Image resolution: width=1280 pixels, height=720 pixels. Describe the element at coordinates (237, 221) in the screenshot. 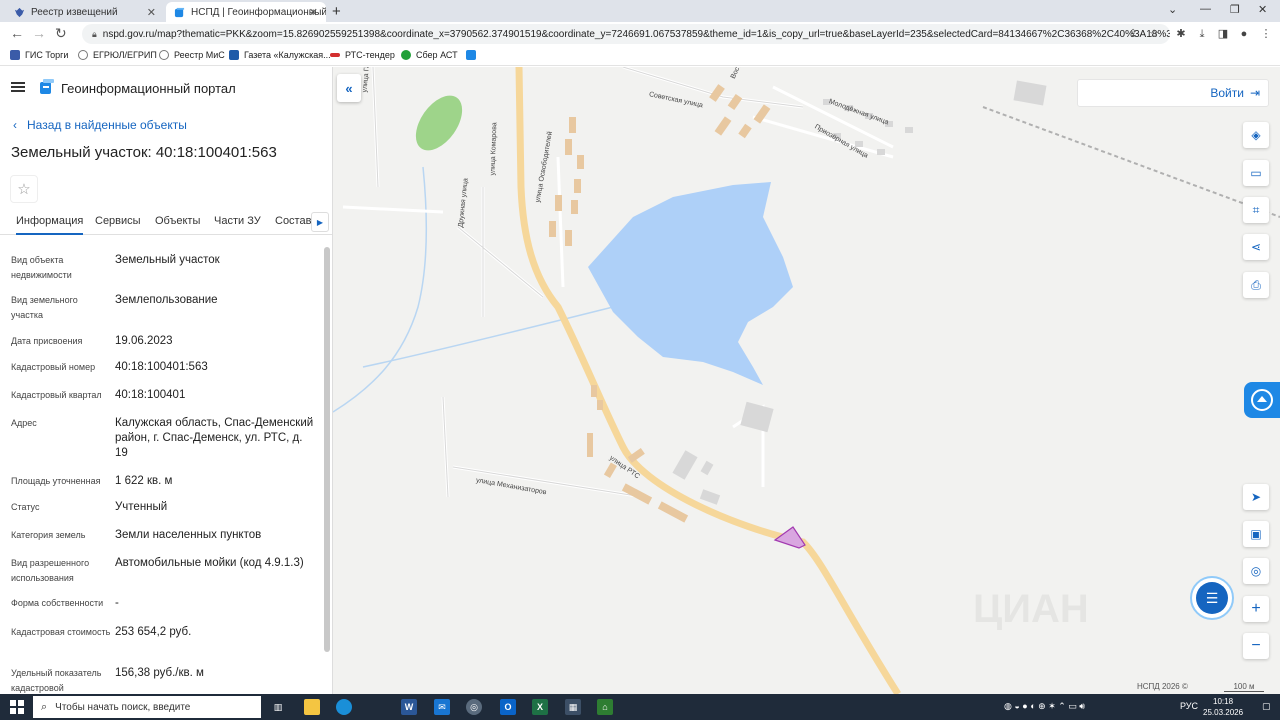

I see `tab-parts: Части ЗУ` at that location.